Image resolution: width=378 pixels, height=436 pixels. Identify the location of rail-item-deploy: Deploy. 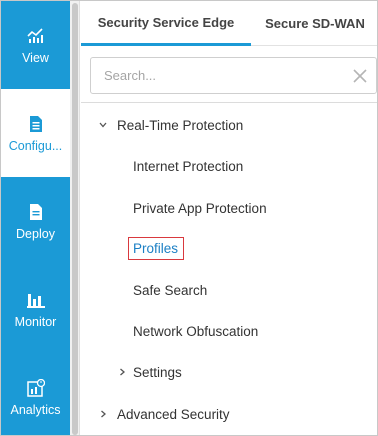
(35, 221).